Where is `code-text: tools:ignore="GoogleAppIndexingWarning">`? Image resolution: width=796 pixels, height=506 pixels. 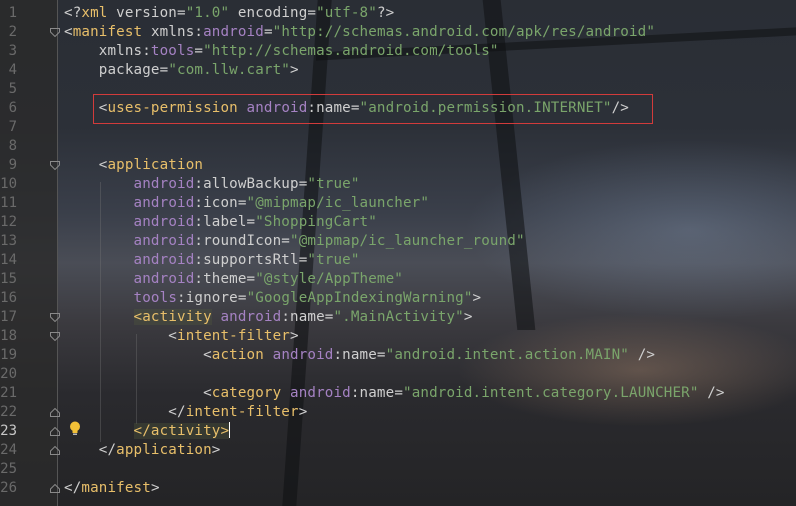 code-text: tools:ignore="GoogleAppIndexingWarning"> is located at coordinates (273, 298).